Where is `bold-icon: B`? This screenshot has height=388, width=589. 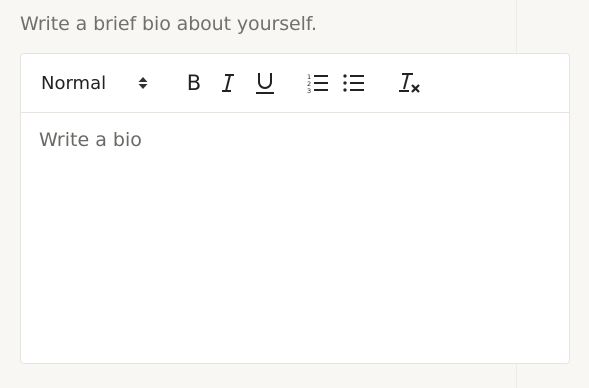 bold-icon: B is located at coordinates (194, 83).